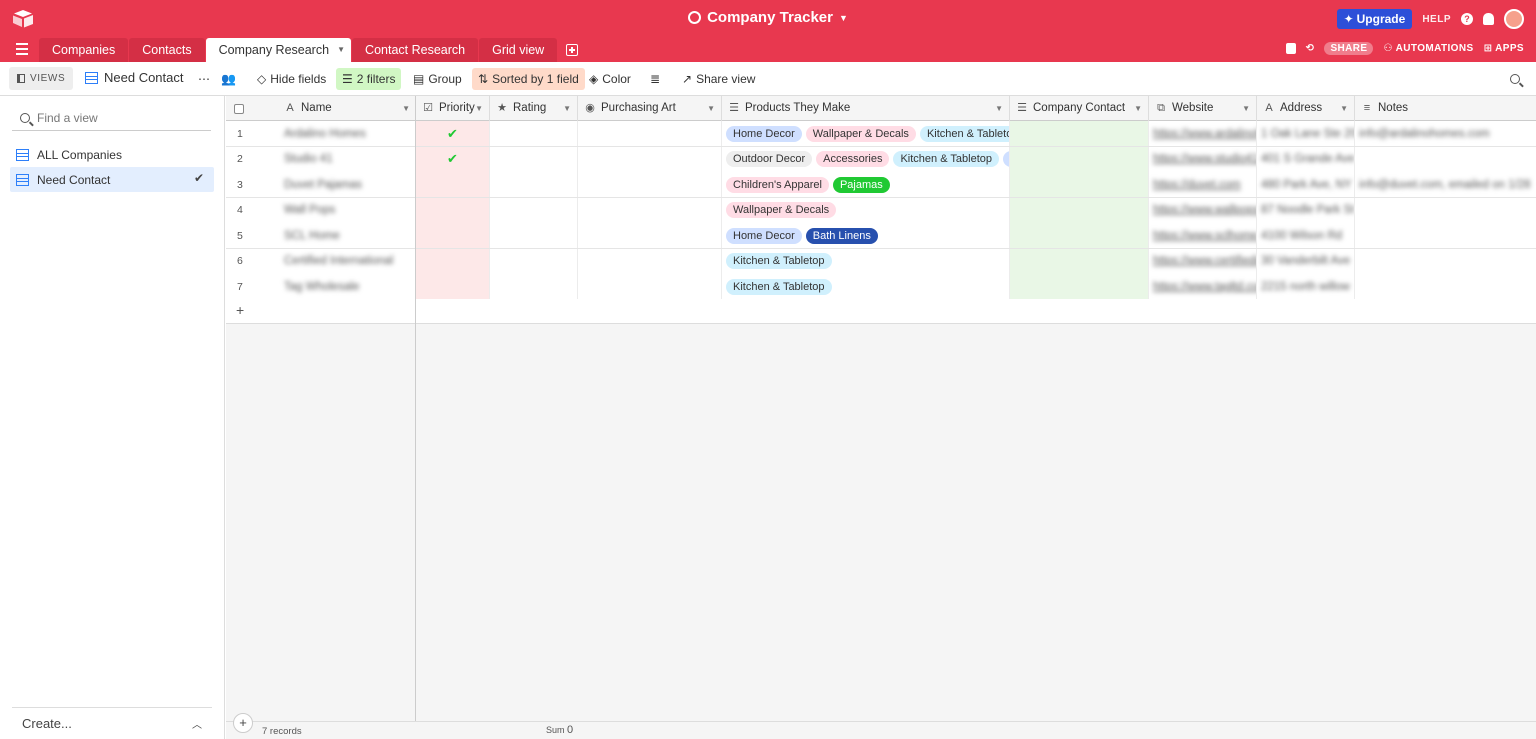  What do you see at coordinates (347, 286) in the screenshot?
I see `cell-name: Tag Wholesale` at bounding box center [347, 286].